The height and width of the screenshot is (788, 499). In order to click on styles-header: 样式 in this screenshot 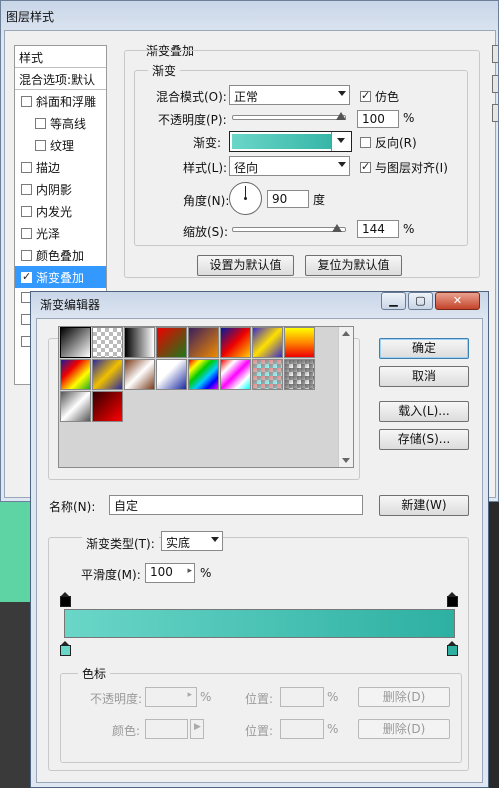, I will do `click(60, 57)`.